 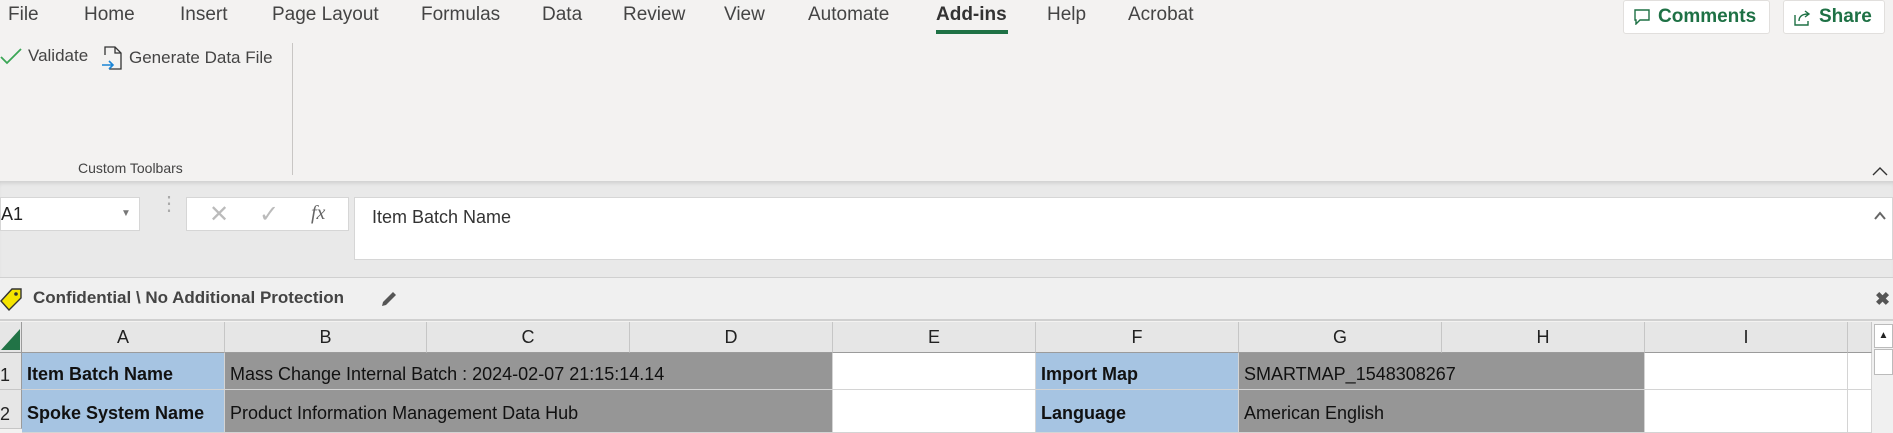 What do you see at coordinates (123, 337) in the screenshot?
I see `column-header-a: A` at bounding box center [123, 337].